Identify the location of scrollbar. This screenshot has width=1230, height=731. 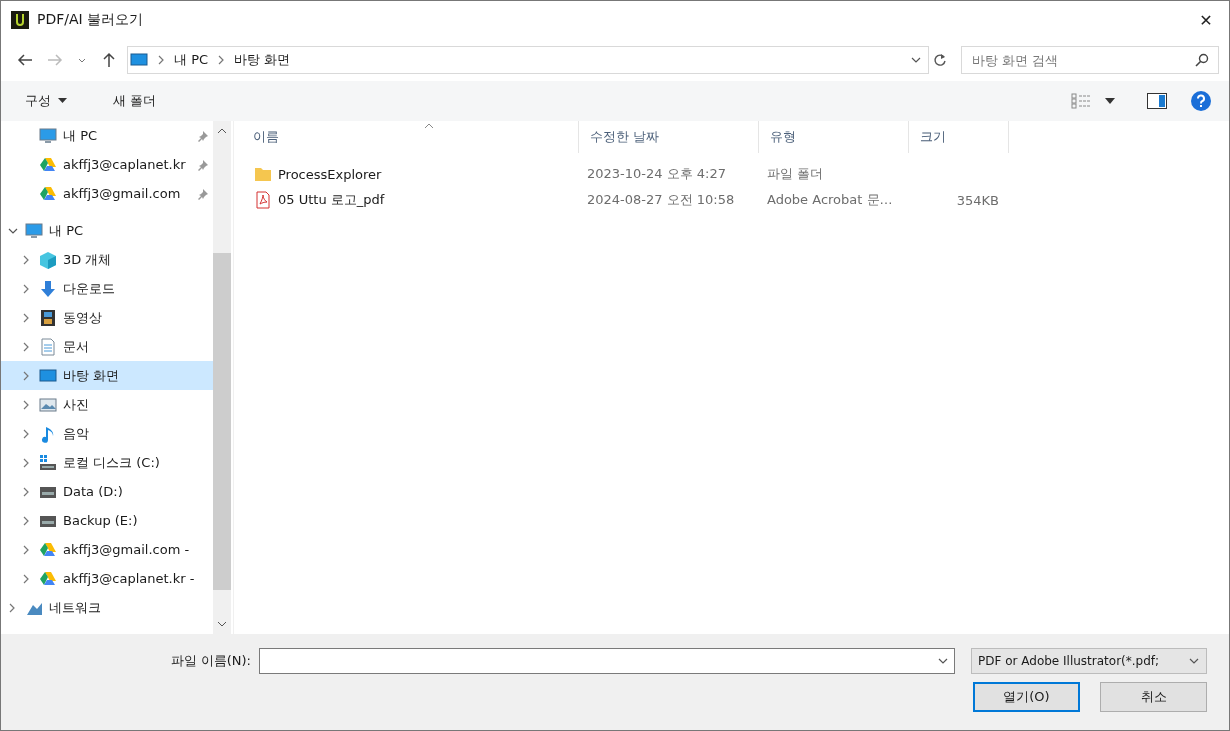
(222, 377).